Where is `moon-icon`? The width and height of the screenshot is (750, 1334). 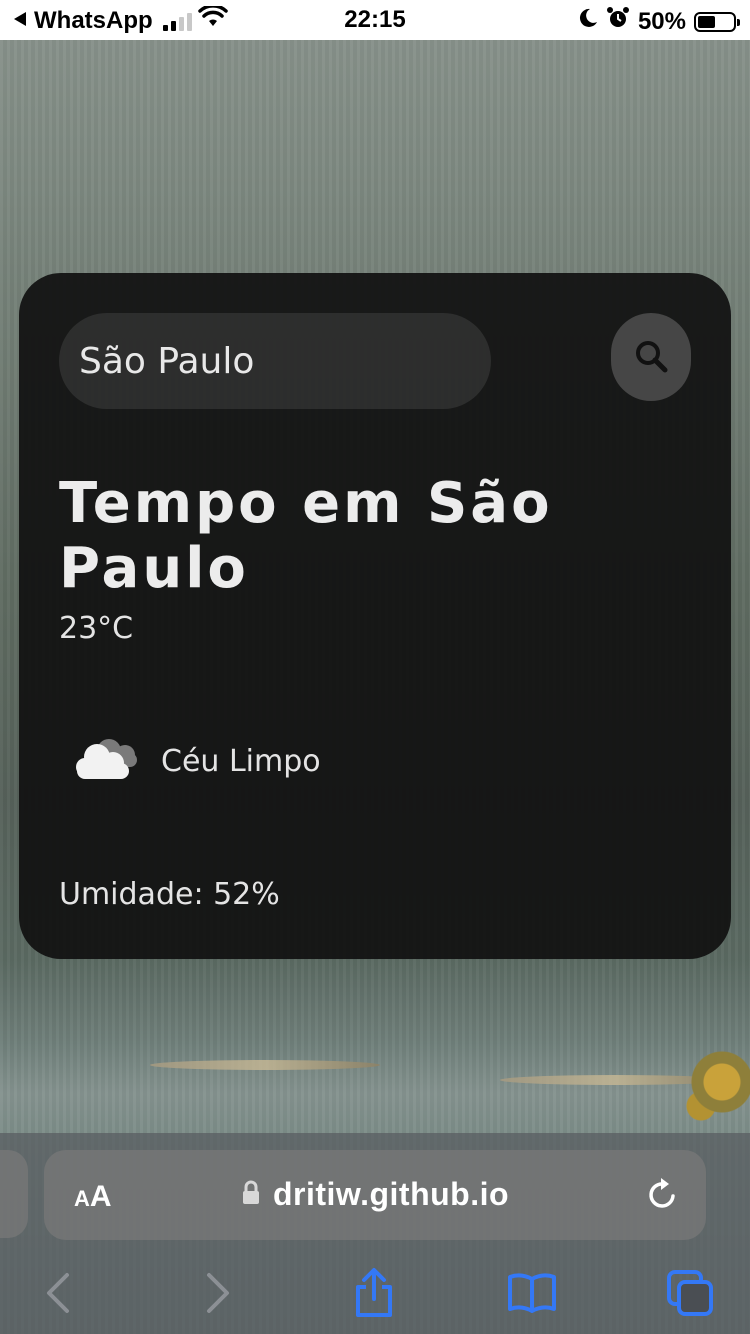
moon-icon is located at coordinates (588, 21).